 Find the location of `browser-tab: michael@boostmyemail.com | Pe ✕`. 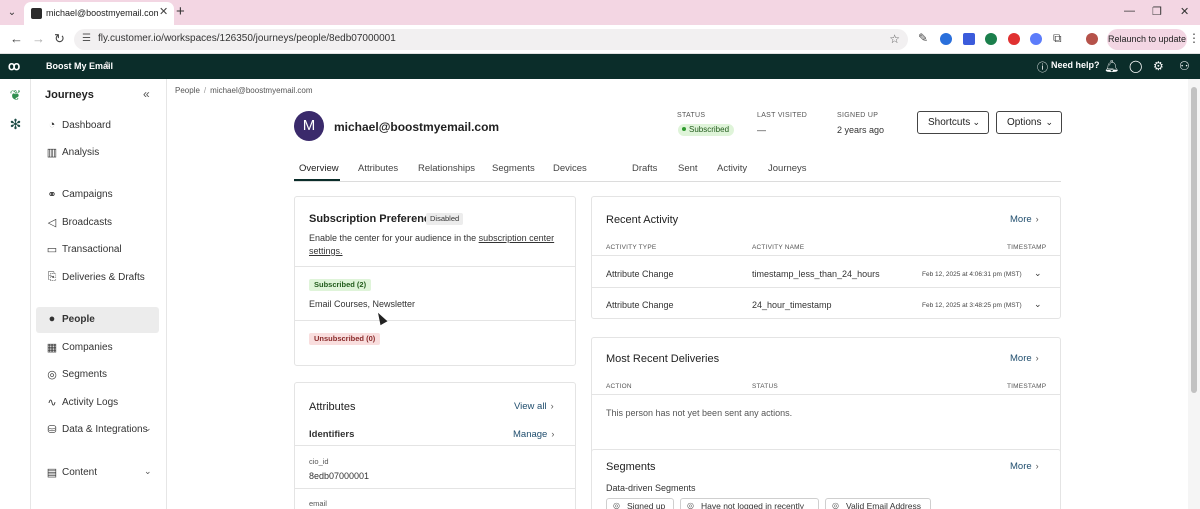

browser-tab: michael@boostmyemail.com | Pe ✕ is located at coordinates (99, 13).